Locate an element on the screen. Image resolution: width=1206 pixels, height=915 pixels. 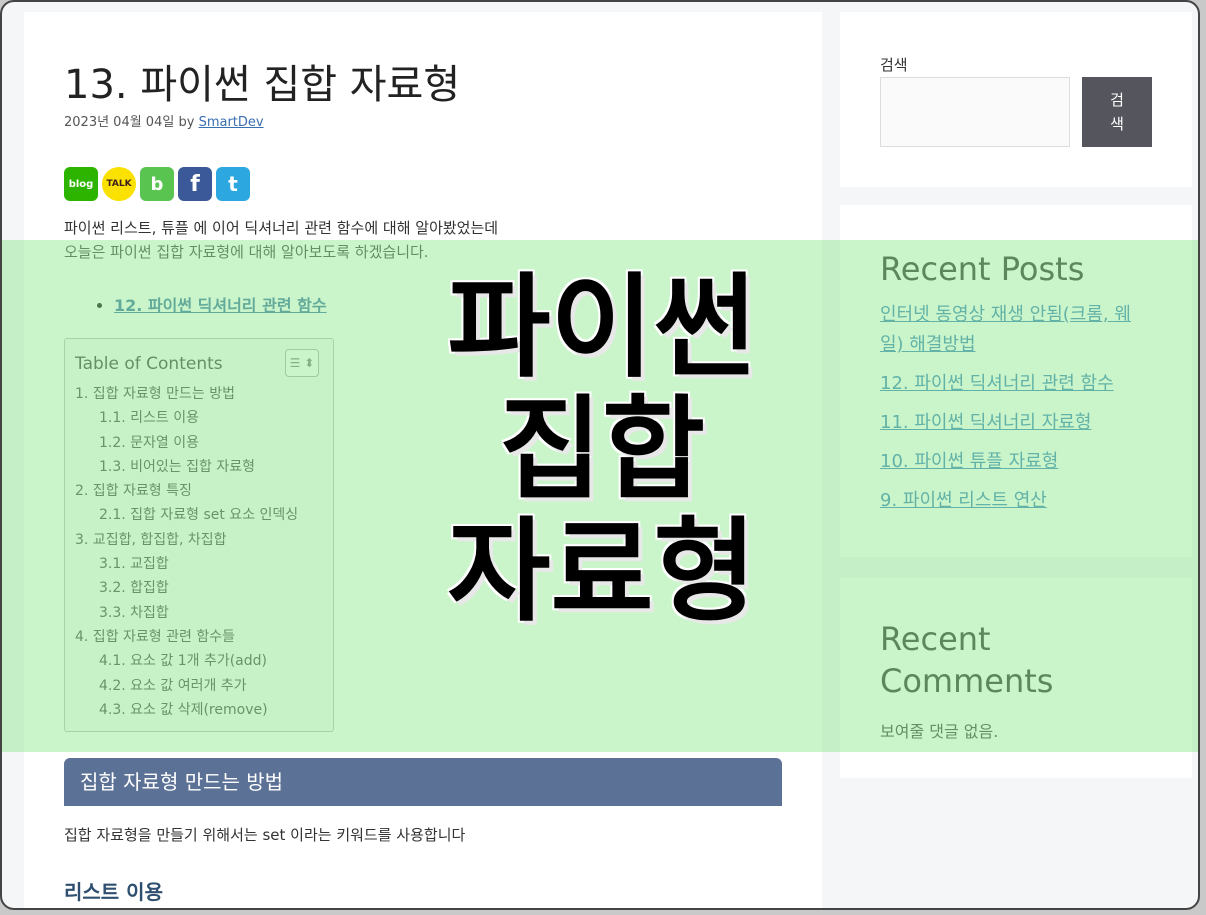
section-heading: 집합 자료형 만드는 방법 is located at coordinates (423, 782).